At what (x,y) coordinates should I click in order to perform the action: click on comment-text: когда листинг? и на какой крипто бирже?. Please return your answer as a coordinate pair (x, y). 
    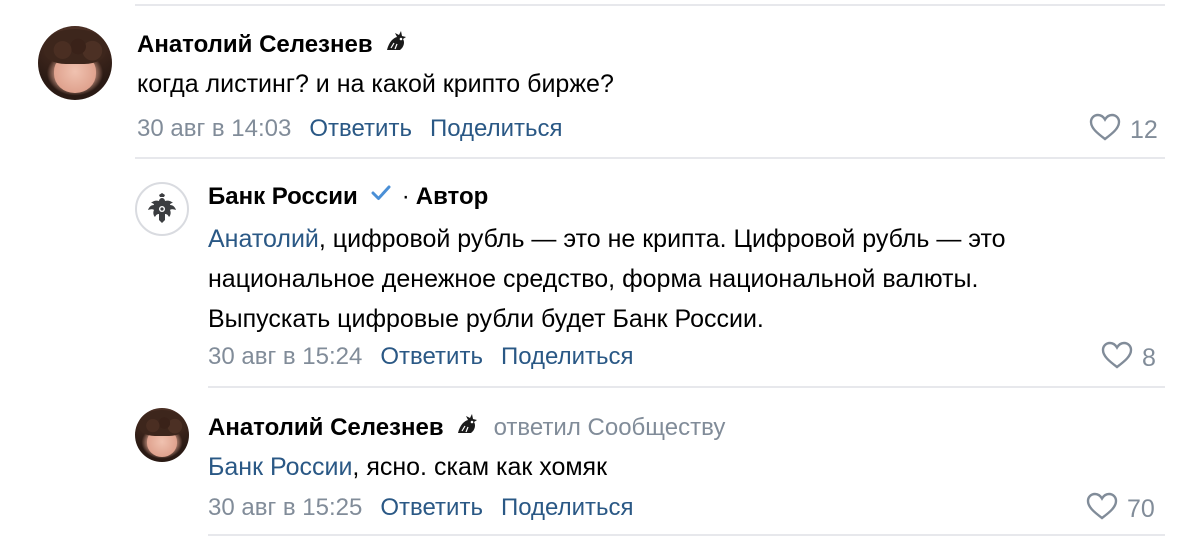
    Looking at the image, I should click on (375, 84).